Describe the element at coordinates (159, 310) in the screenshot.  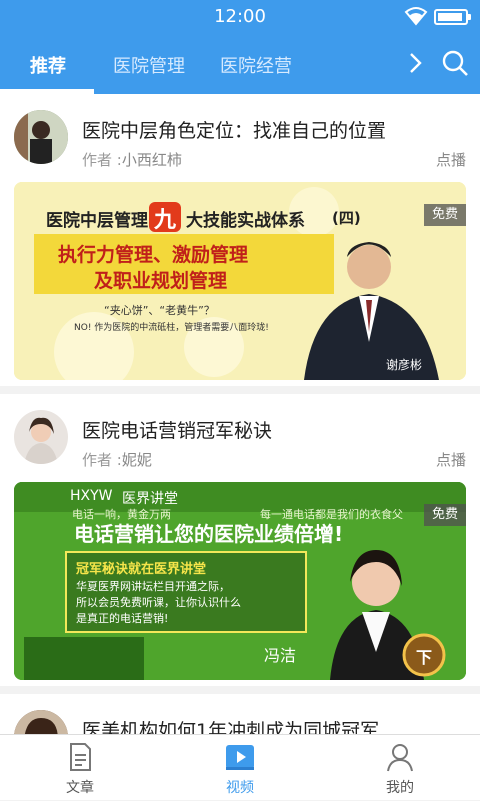
I see `banner-note-1: “夹心饼”、“老黄牛”？` at that location.